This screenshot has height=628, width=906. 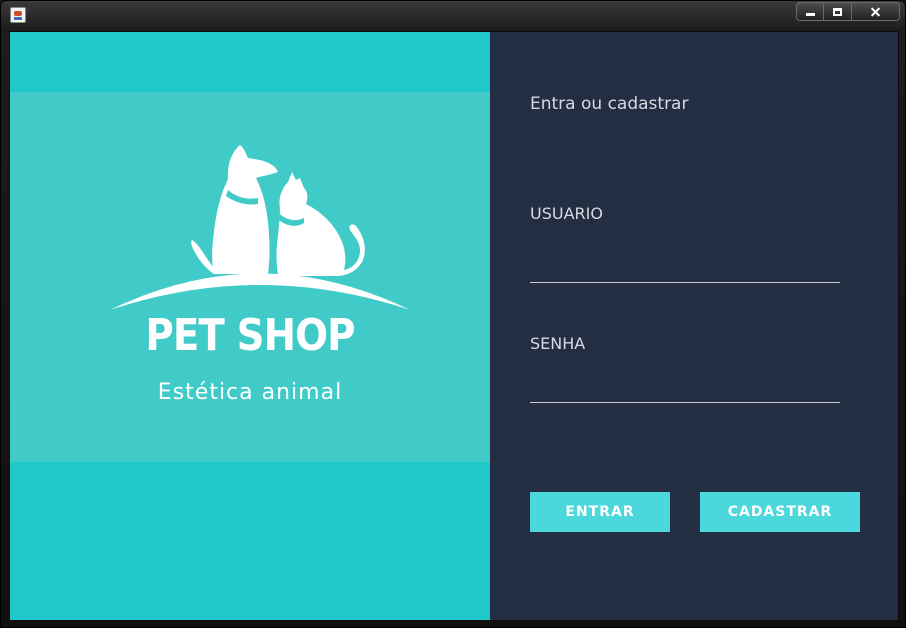 What do you see at coordinates (685, 268) in the screenshot?
I see `username-input` at bounding box center [685, 268].